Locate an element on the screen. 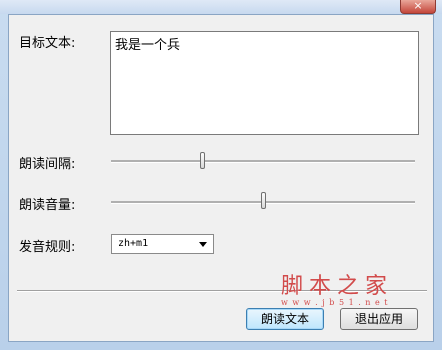 Image resolution: width=442 pixels, height=350 pixels. read-text-button: 朗读文本 is located at coordinates (285, 319).